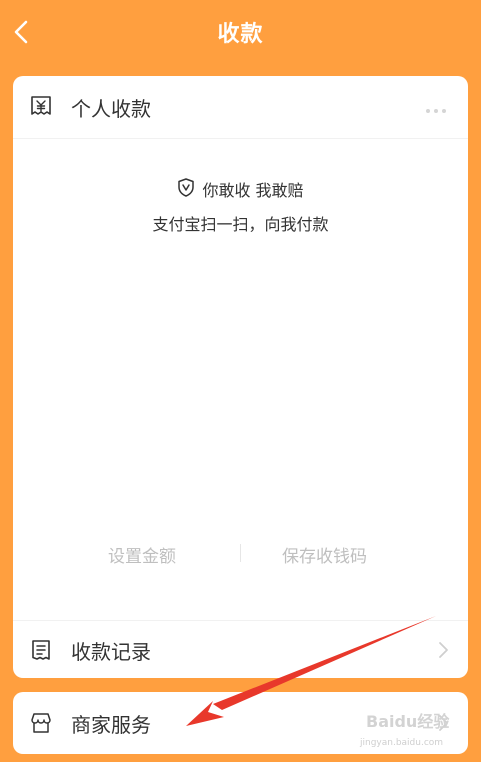  I want to click on watermark-url: jingyan.baidu.com, so click(402, 743).